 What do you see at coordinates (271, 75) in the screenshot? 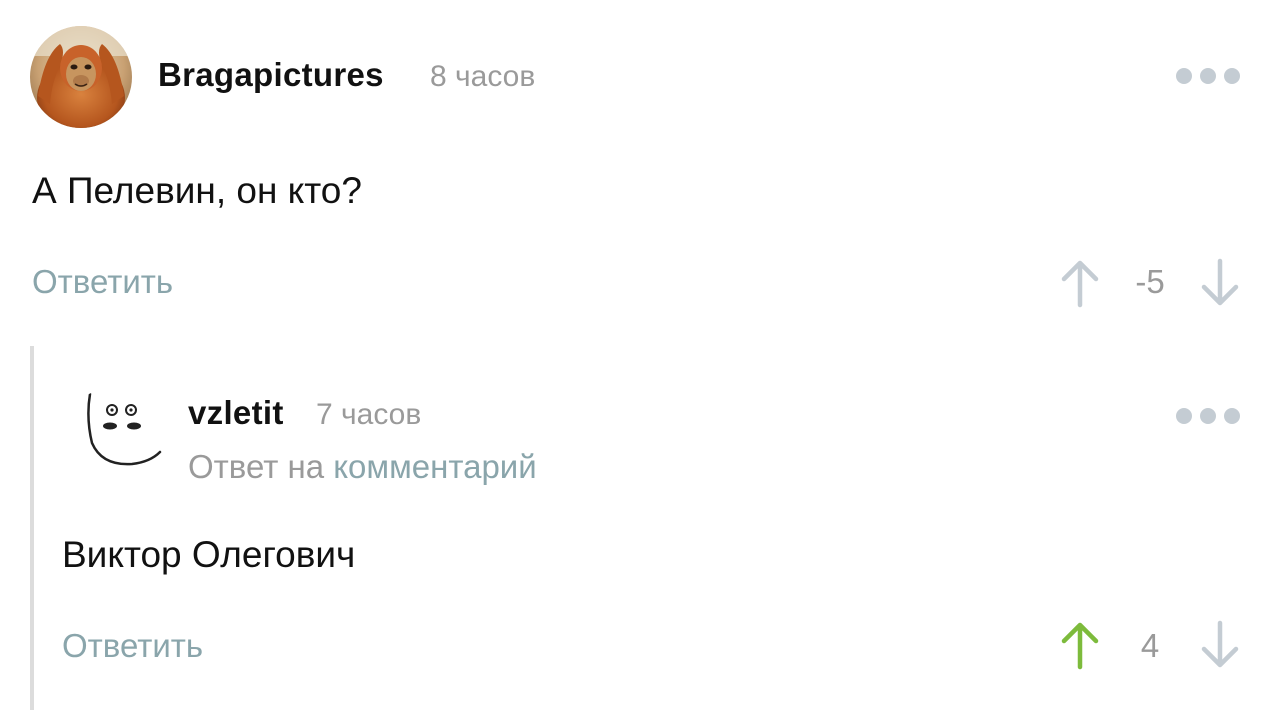
I see `author-name: Bragapictures` at bounding box center [271, 75].